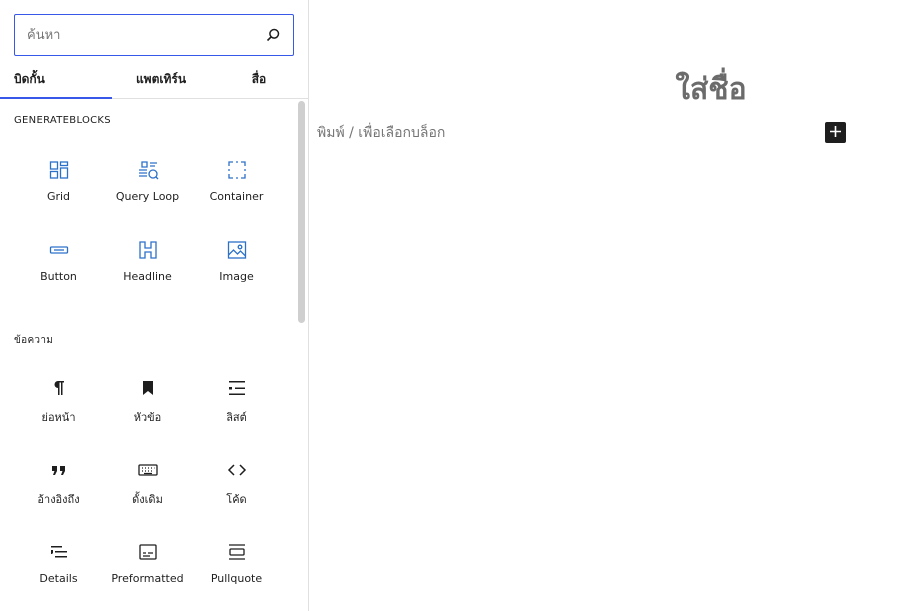 The image size is (900, 611). What do you see at coordinates (59, 388) in the screenshot?
I see `paragraph-icon` at bounding box center [59, 388].